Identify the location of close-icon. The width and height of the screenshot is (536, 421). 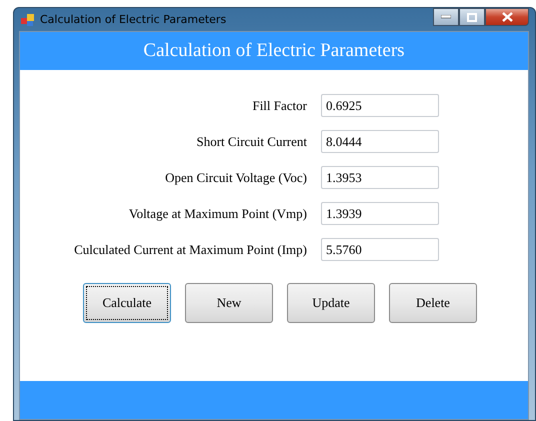
(507, 17).